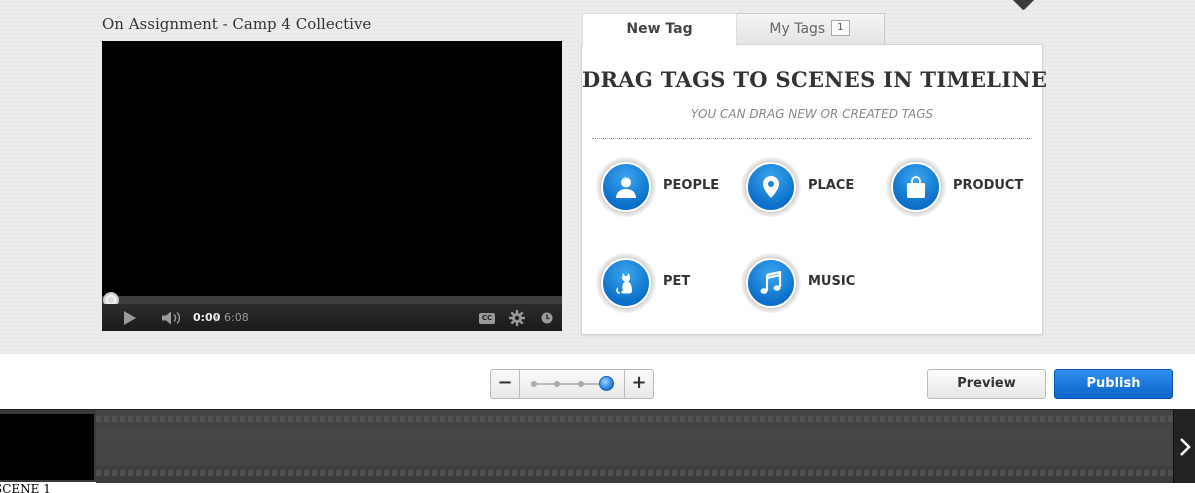 The image size is (1195, 493). What do you see at coordinates (505, 384) in the screenshot?
I see `zoom-out-button: −` at bounding box center [505, 384].